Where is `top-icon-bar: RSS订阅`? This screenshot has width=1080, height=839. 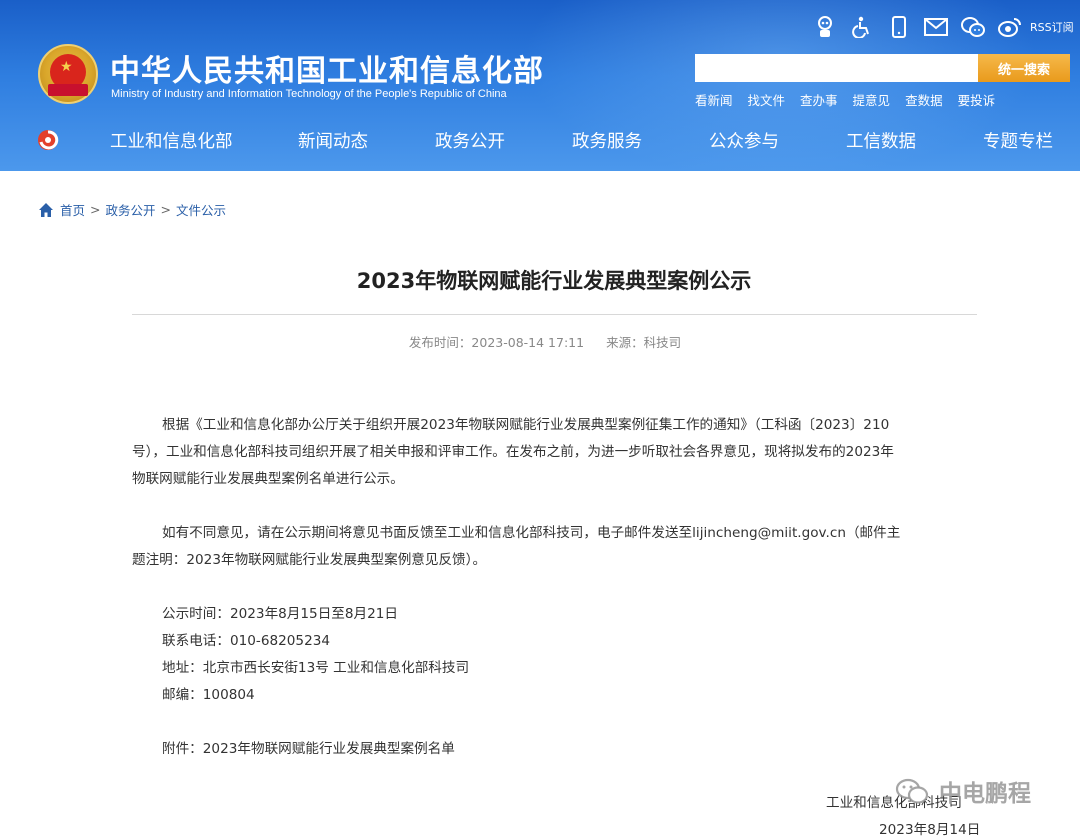
top-icon-bar: RSS订阅 is located at coordinates (943, 27).